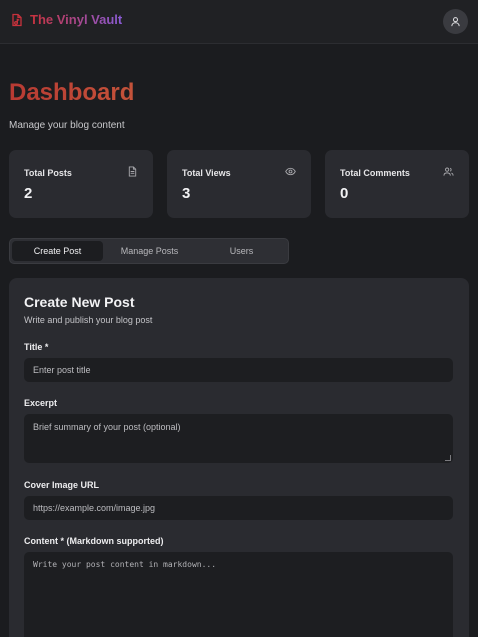 The image size is (478, 637). Describe the element at coordinates (41, 403) in the screenshot. I see `excerpt-label: Excerpt` at that location.